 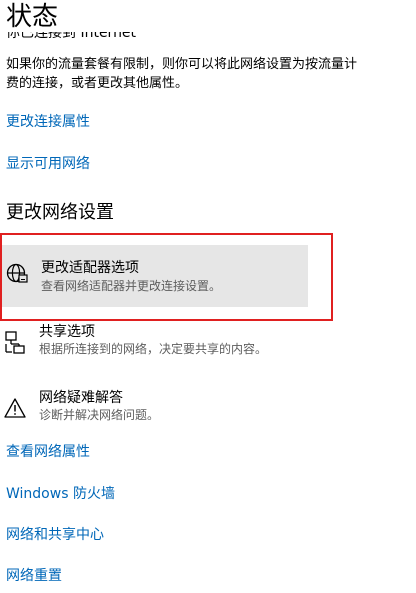 What do you see at coordinates (97, 83) in the screenshot?
I see `description-line-2: 费的连接，或者更改其他属性。` at bounding box center [97, 83].